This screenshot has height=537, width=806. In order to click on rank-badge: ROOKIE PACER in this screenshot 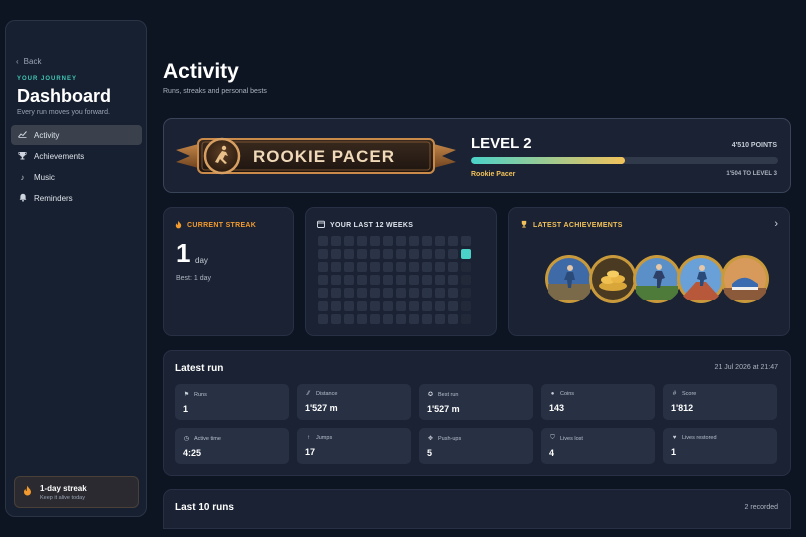, I will do `click(316, 156)`.